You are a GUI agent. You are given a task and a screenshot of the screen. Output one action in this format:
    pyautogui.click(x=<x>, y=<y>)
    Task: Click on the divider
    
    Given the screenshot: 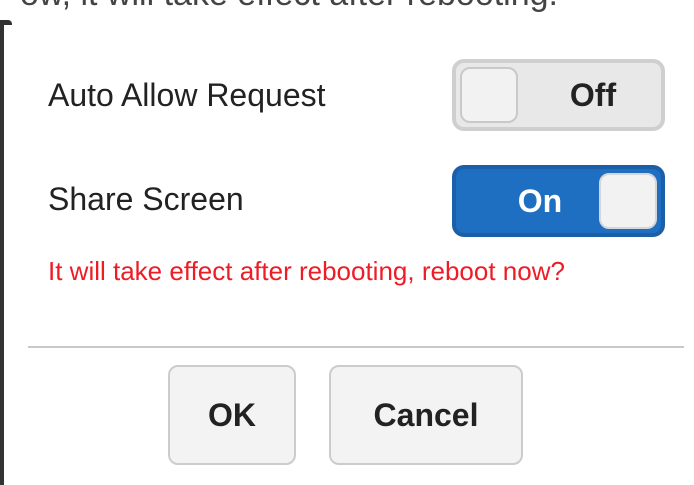 What is the action you would take?
    pyautogui.click(x=356, y=347)
    